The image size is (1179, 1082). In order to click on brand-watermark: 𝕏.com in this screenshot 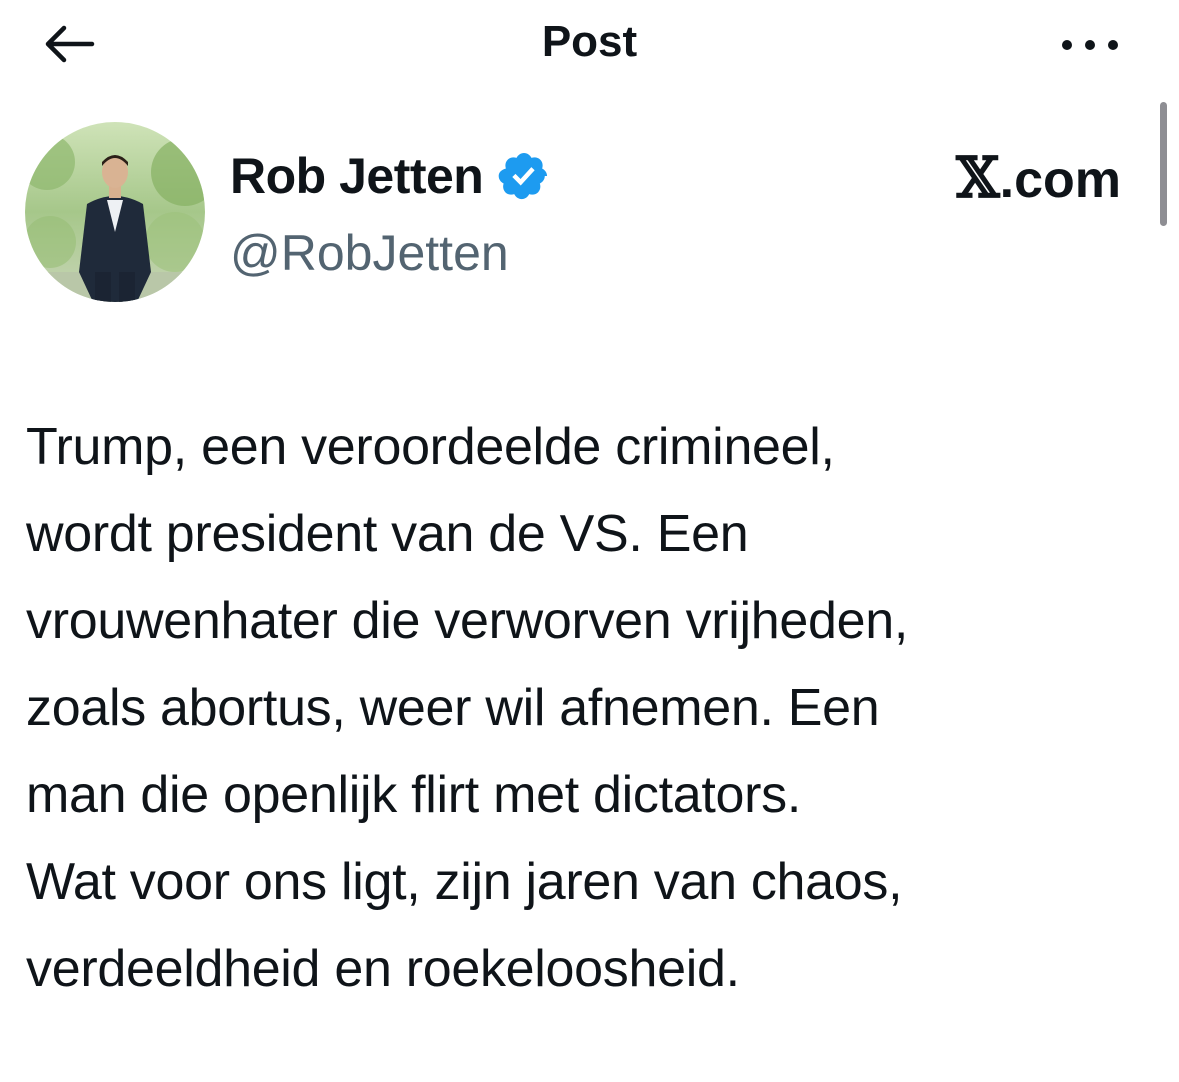, I will do `click(1038, 179)`.